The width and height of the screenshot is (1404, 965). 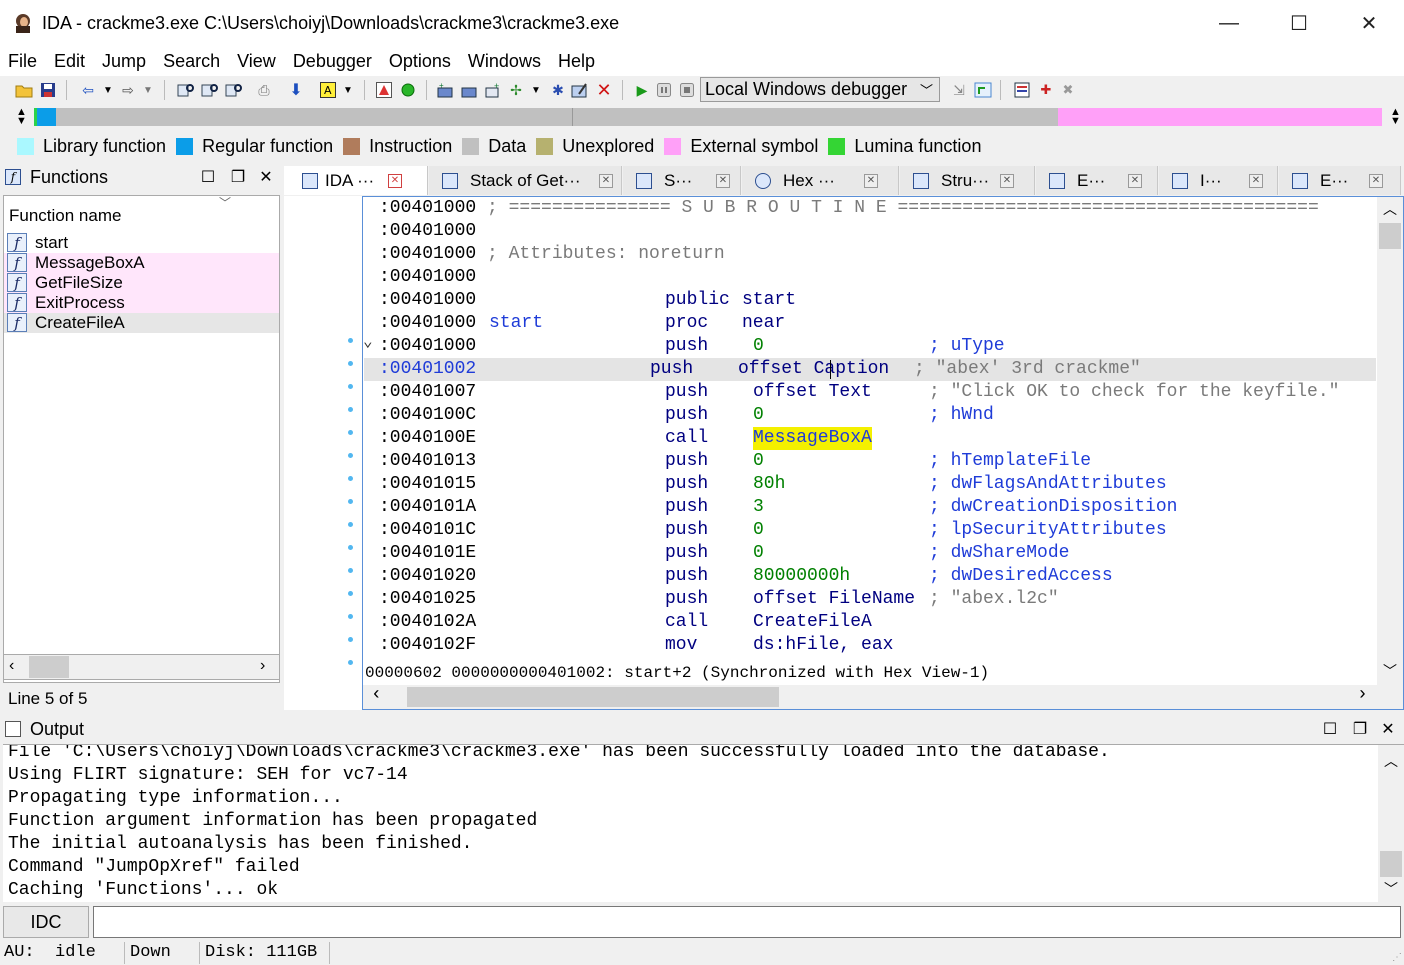 I want to click on rename-icon, so click(x=580, y=90).